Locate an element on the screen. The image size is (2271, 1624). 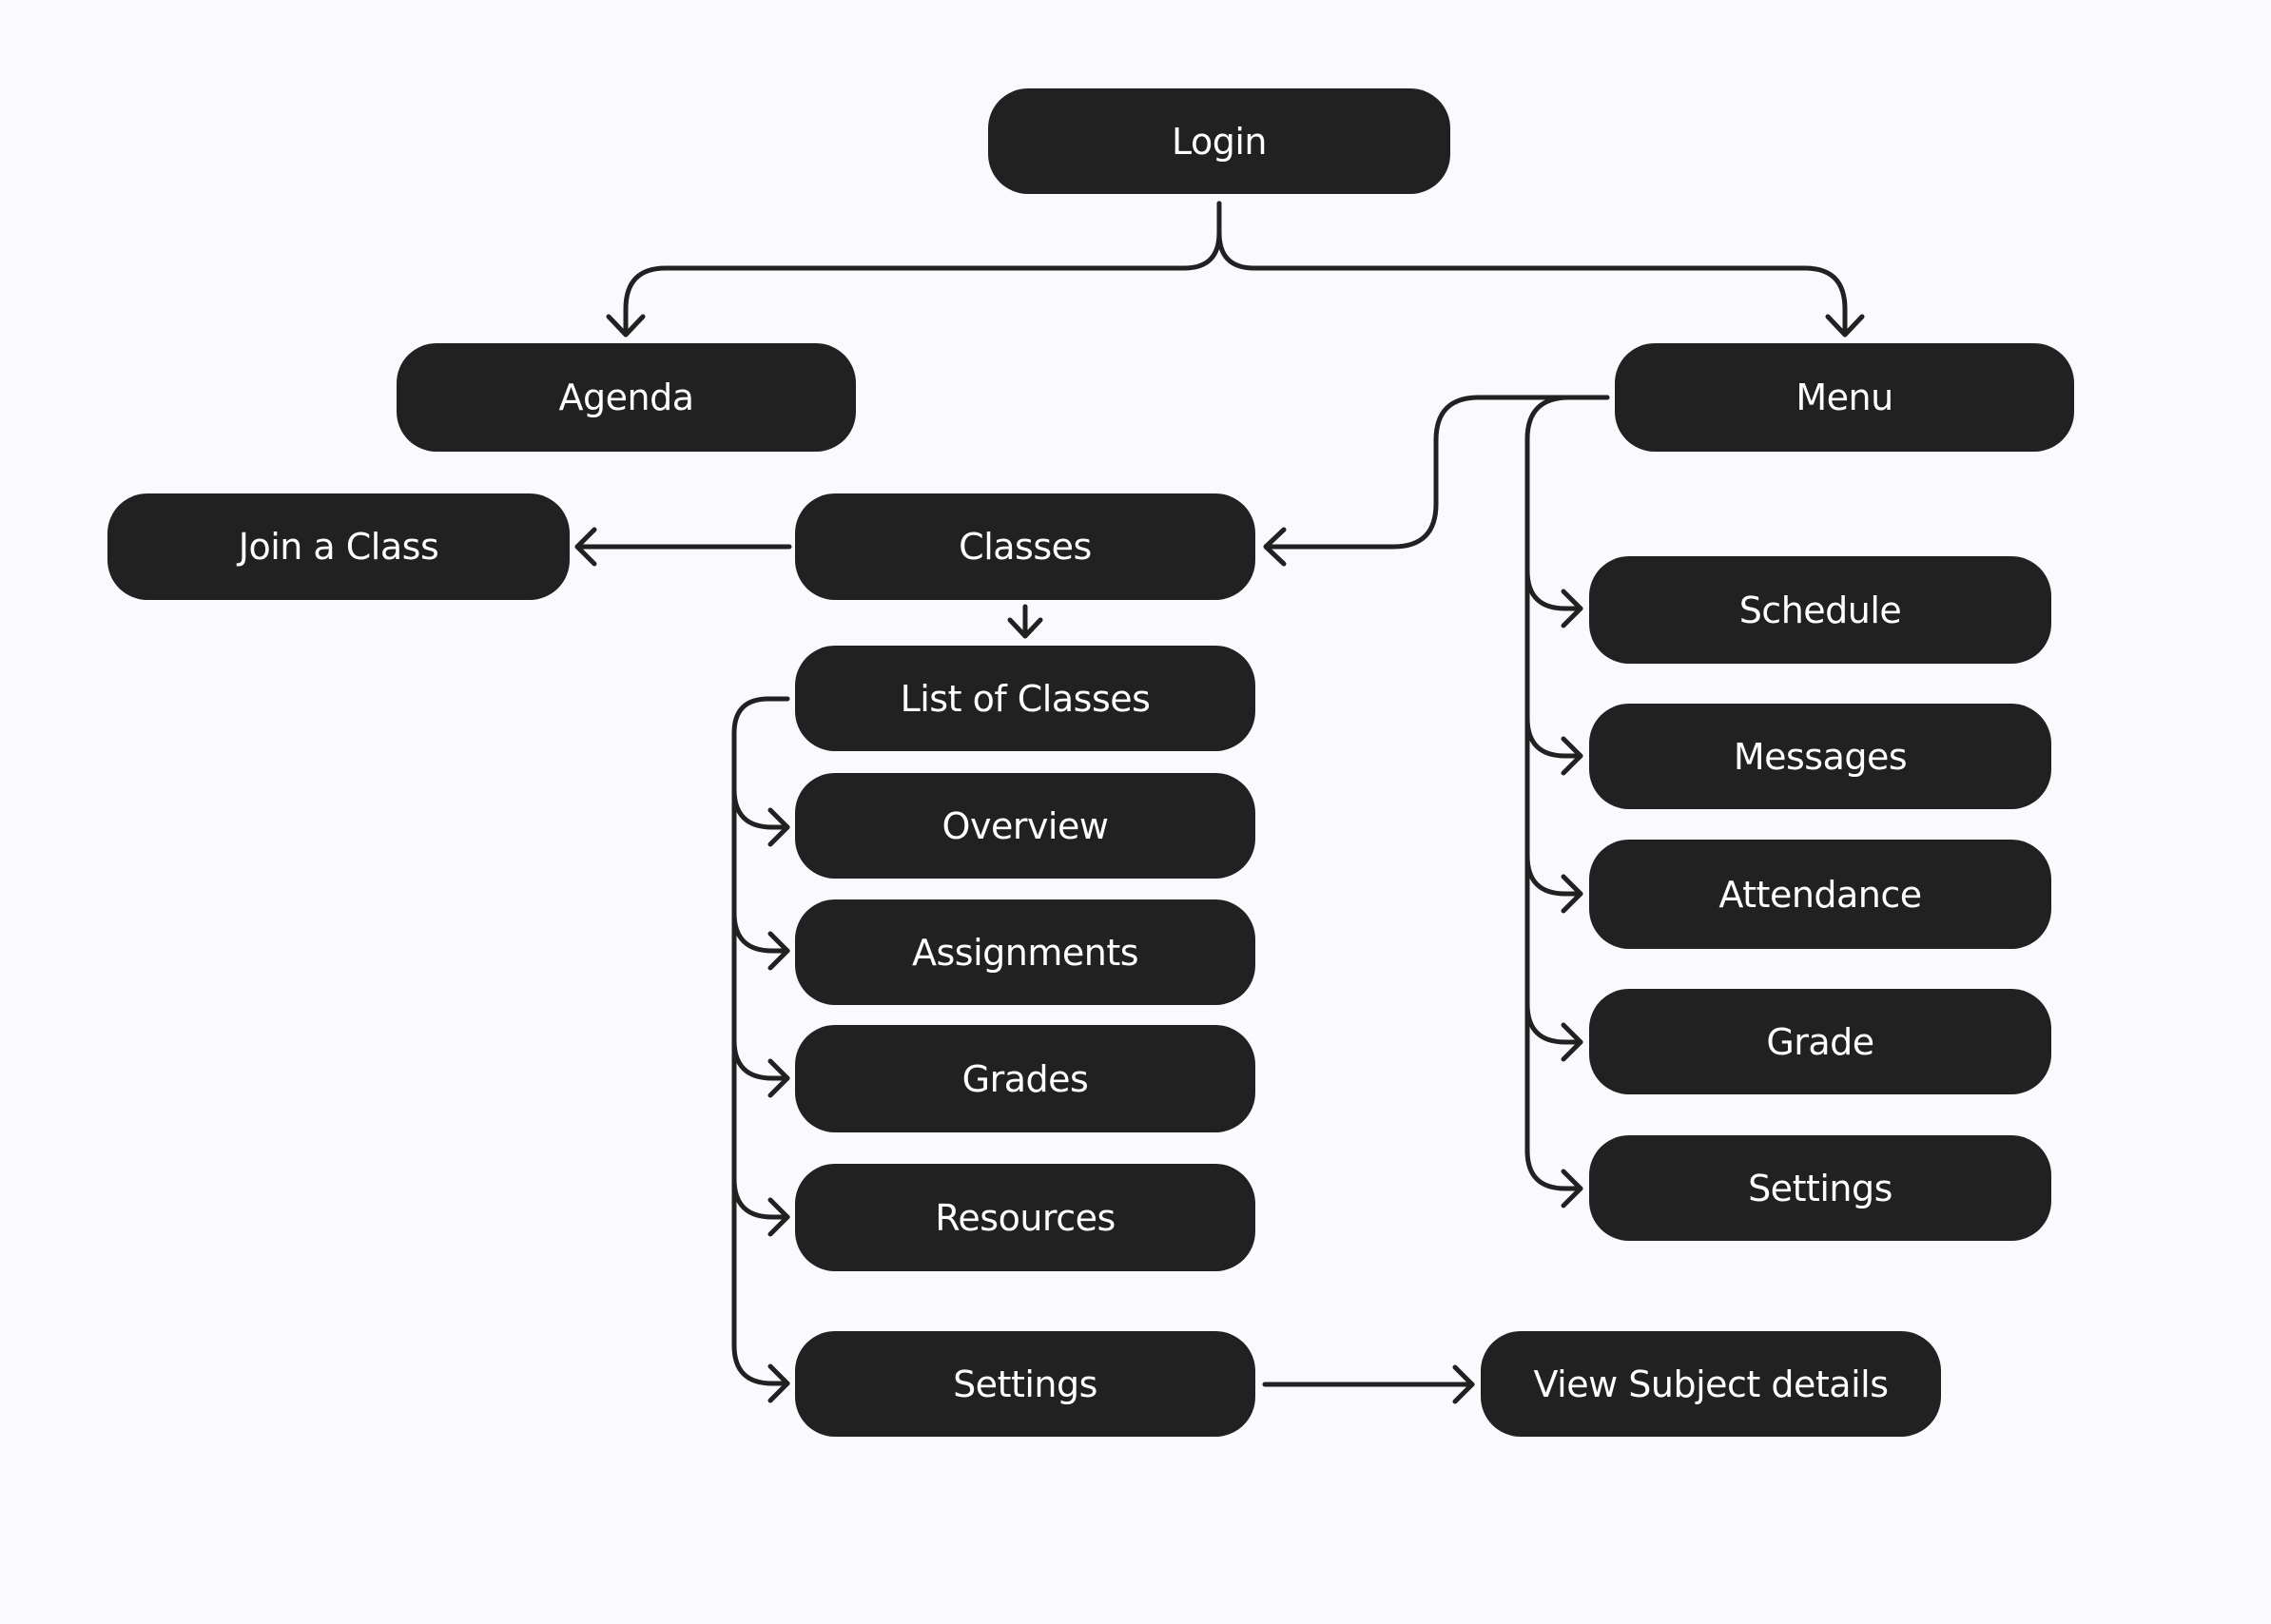
connector-login-agenda is located at coordinates (922, 268).